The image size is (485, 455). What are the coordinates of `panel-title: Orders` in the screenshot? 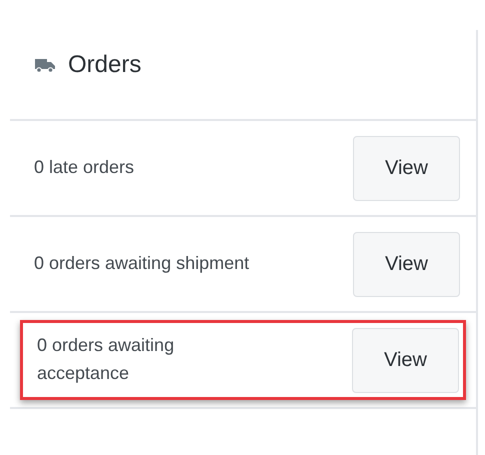 It's located at (105, 64).